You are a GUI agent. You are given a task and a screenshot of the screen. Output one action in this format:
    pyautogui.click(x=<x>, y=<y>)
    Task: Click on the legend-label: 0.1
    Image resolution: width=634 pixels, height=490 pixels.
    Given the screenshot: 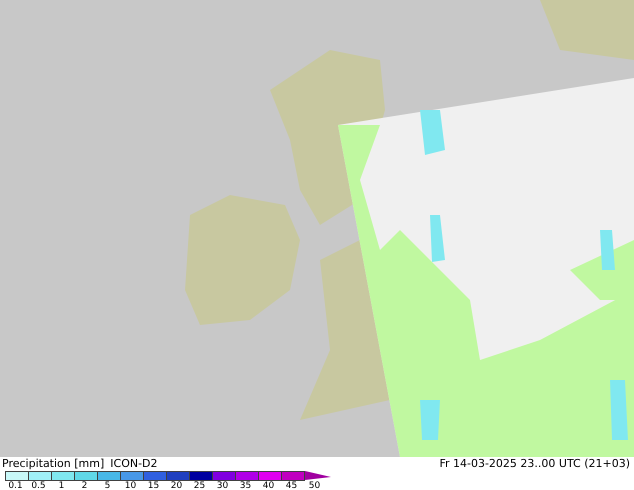 What is the action you would take?
    pyautogui.click(x=15, y=485)
    